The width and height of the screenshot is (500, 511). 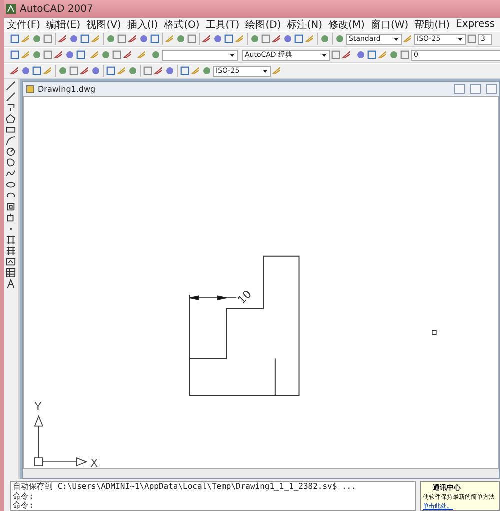 What do you see at coordinates (459, 89) in the screenshot?
I see `minimize-button` at bounding box center [459, 89].